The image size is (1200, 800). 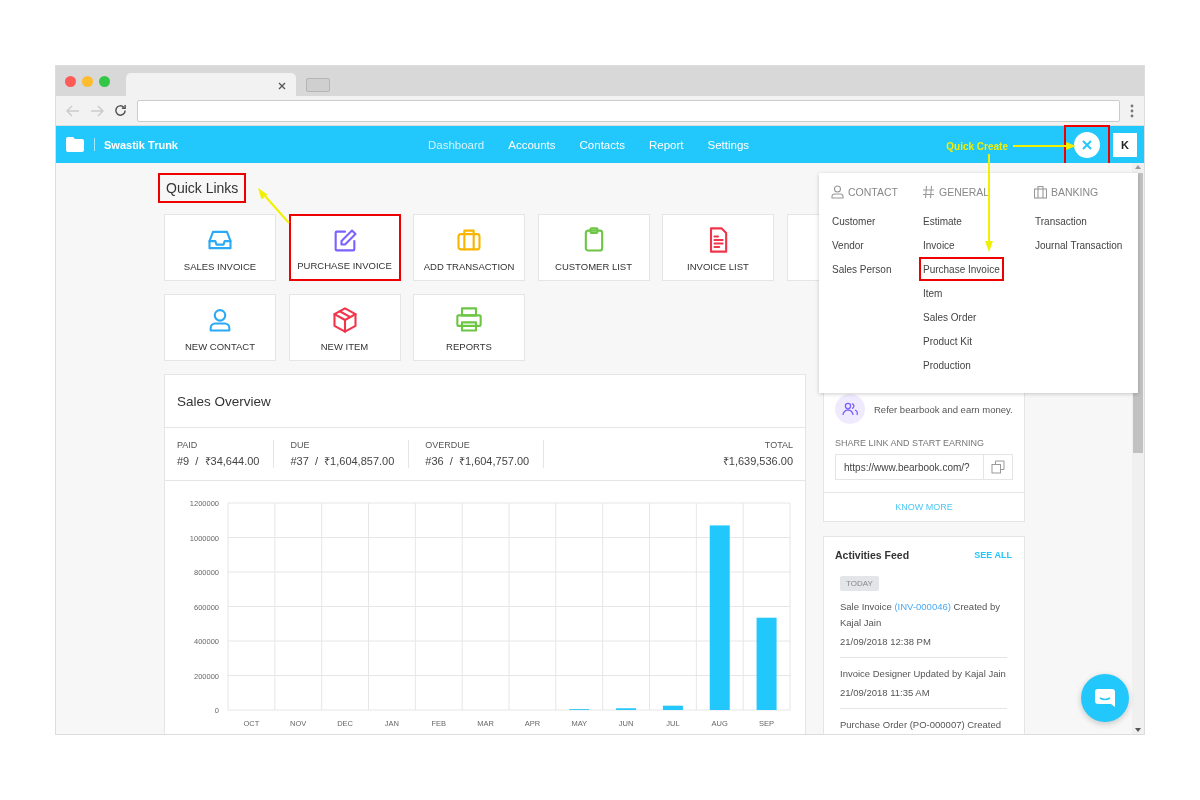 What do you see at coordinates (224, 401) in the screenshot?
I see `card-title: Sales Overview` at bounding box center [224, 401].